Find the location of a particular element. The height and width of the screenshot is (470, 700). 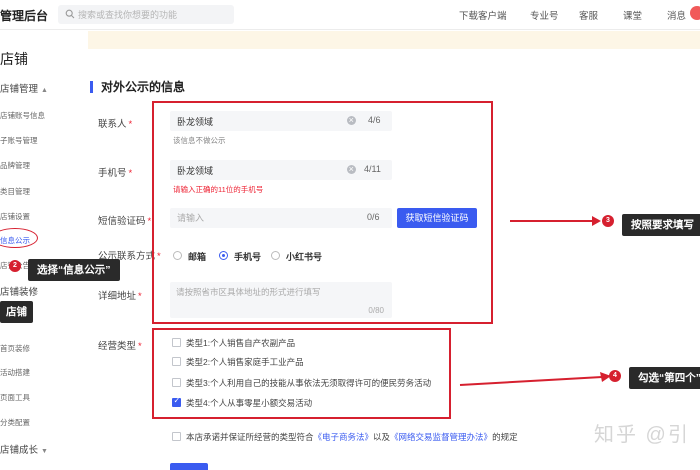

sidebar-group-growth: 店铺成长 ▼ is located at coordinates (24, 449).